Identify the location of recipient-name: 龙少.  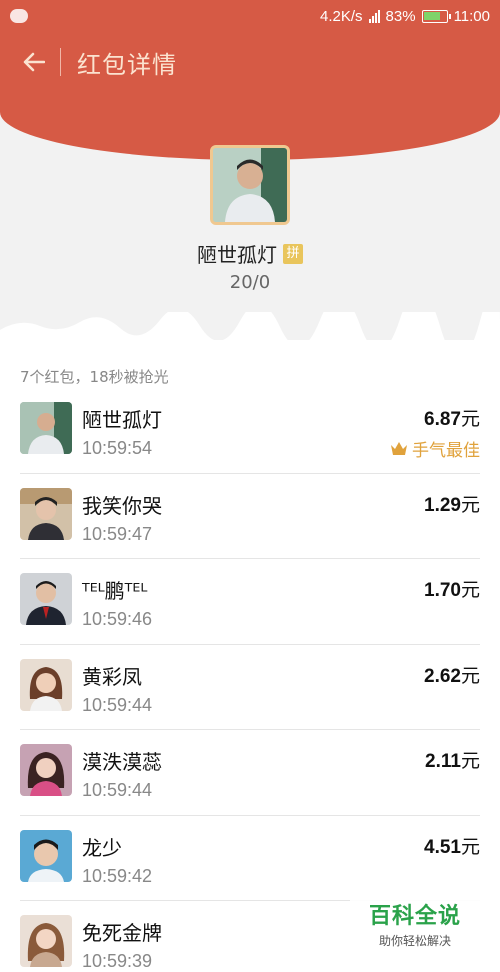
(102, 847).